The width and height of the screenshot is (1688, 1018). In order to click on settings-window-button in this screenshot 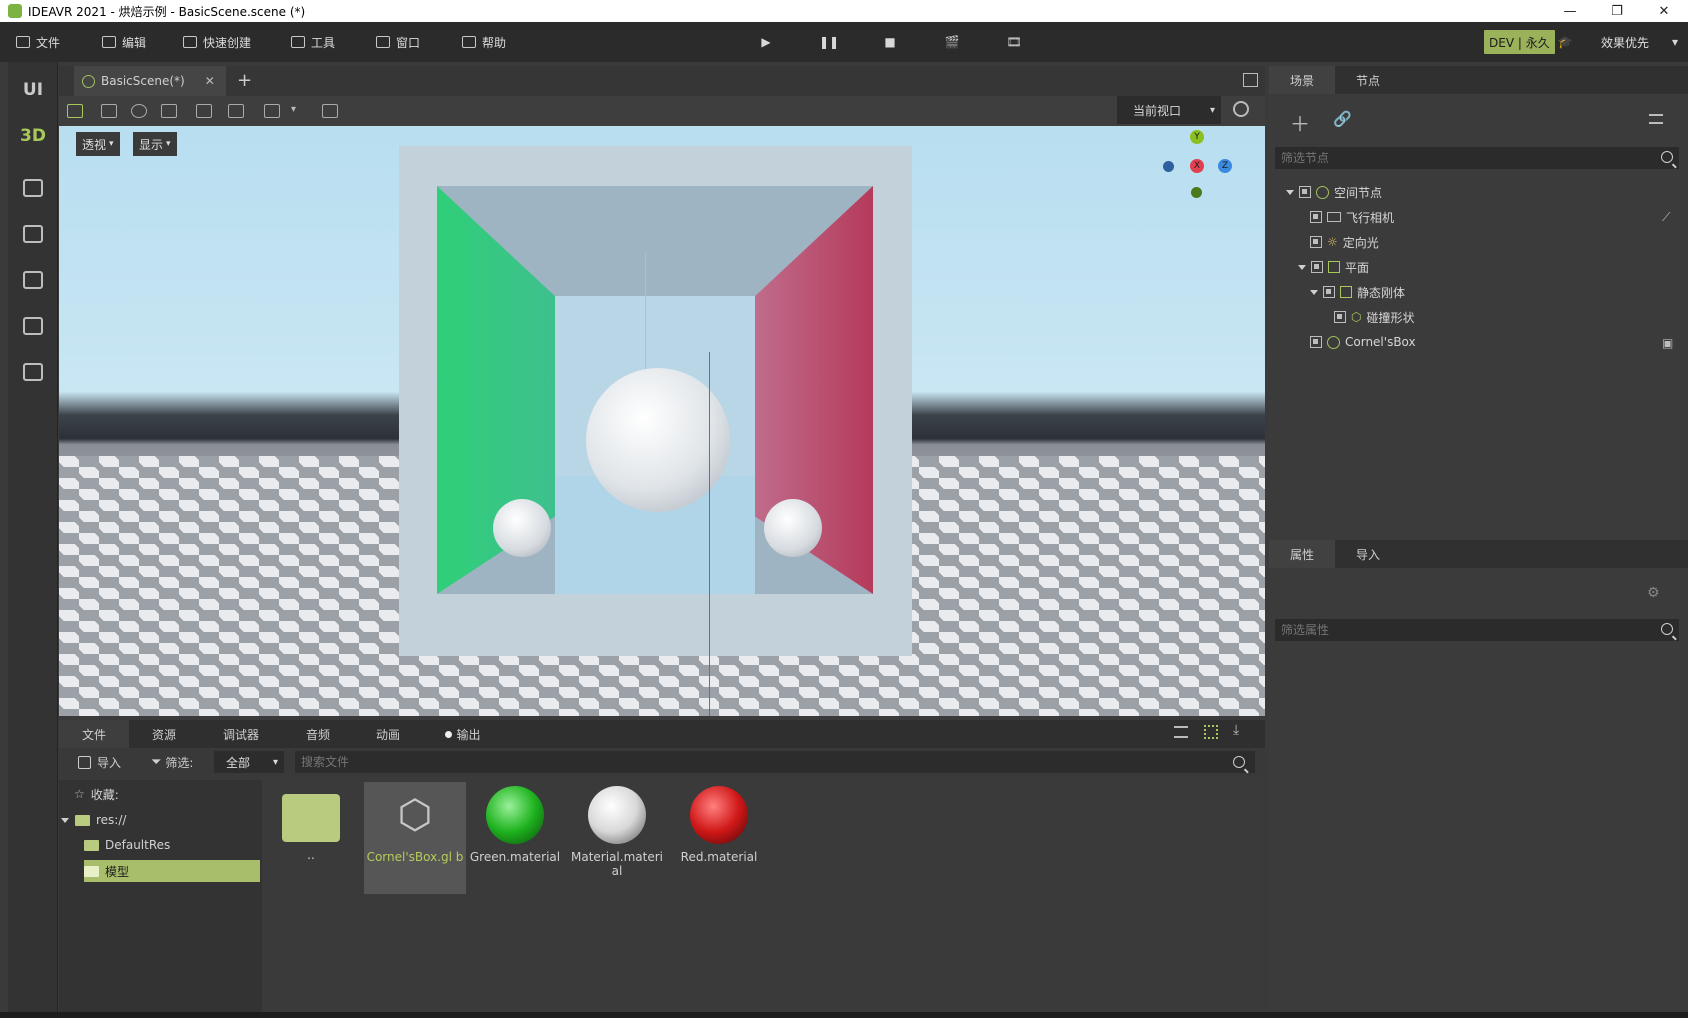, I will do `click(33, 280)`.